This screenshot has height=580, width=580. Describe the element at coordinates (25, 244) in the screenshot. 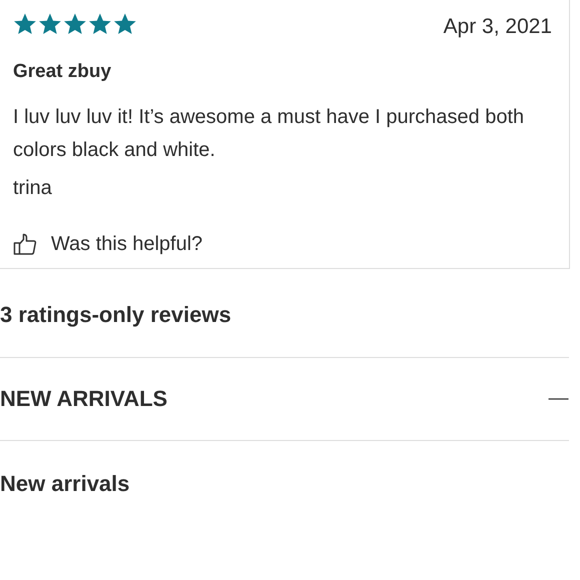

I see `thumbs-up-icon` at that location.